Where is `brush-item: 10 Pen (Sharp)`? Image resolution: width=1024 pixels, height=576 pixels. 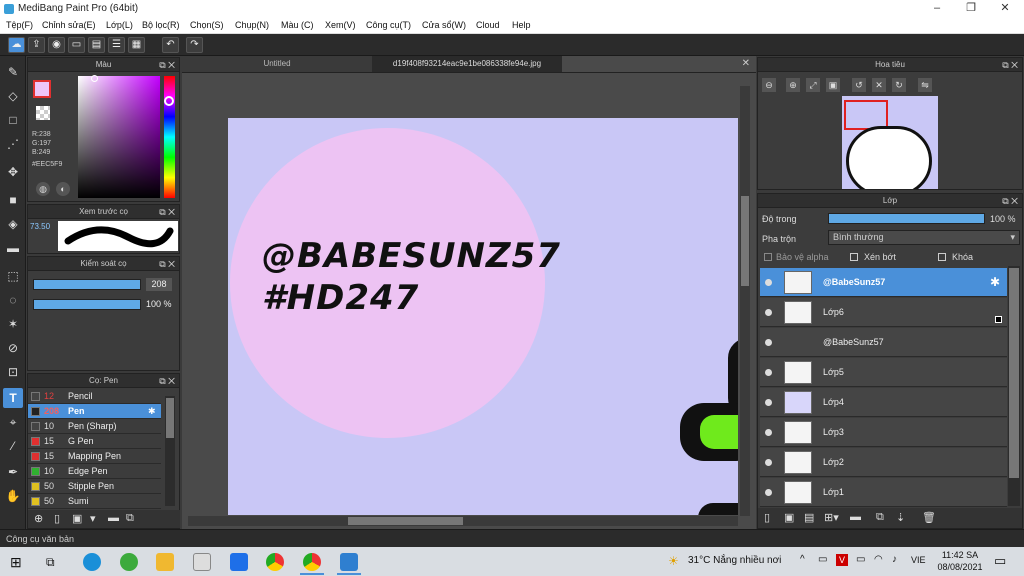
brush-item: 10 Pen (Sharp) is located at coordinates (94, 426).